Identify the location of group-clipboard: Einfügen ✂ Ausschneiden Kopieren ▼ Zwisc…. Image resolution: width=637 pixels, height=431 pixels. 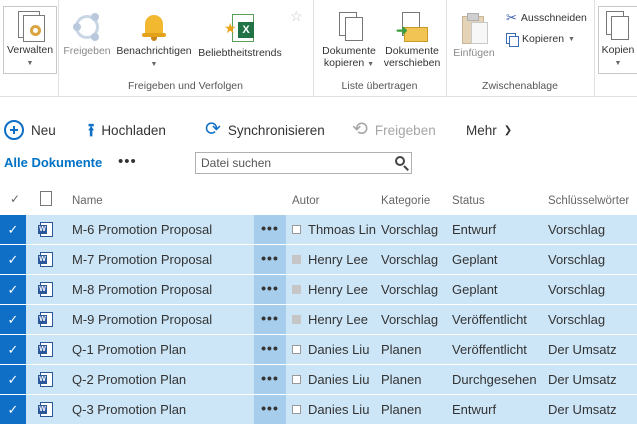
(520, 48).